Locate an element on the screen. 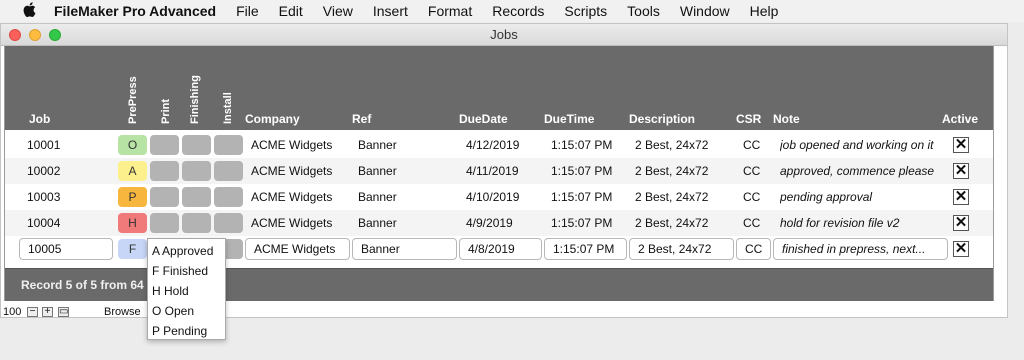 The width and height of the screenshot is (1024, 360). prepress-stage-badge: H is located at coordinates (132, 223).